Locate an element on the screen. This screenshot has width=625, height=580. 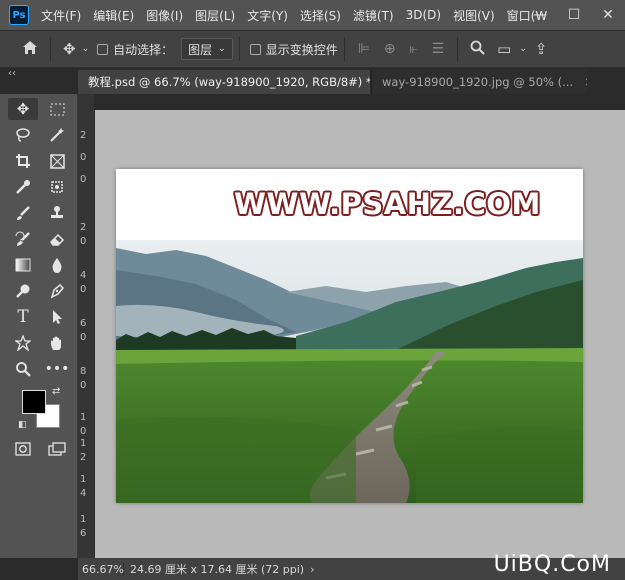
menu-filter: 滤镜(T) is located at coordinates (373, 15).